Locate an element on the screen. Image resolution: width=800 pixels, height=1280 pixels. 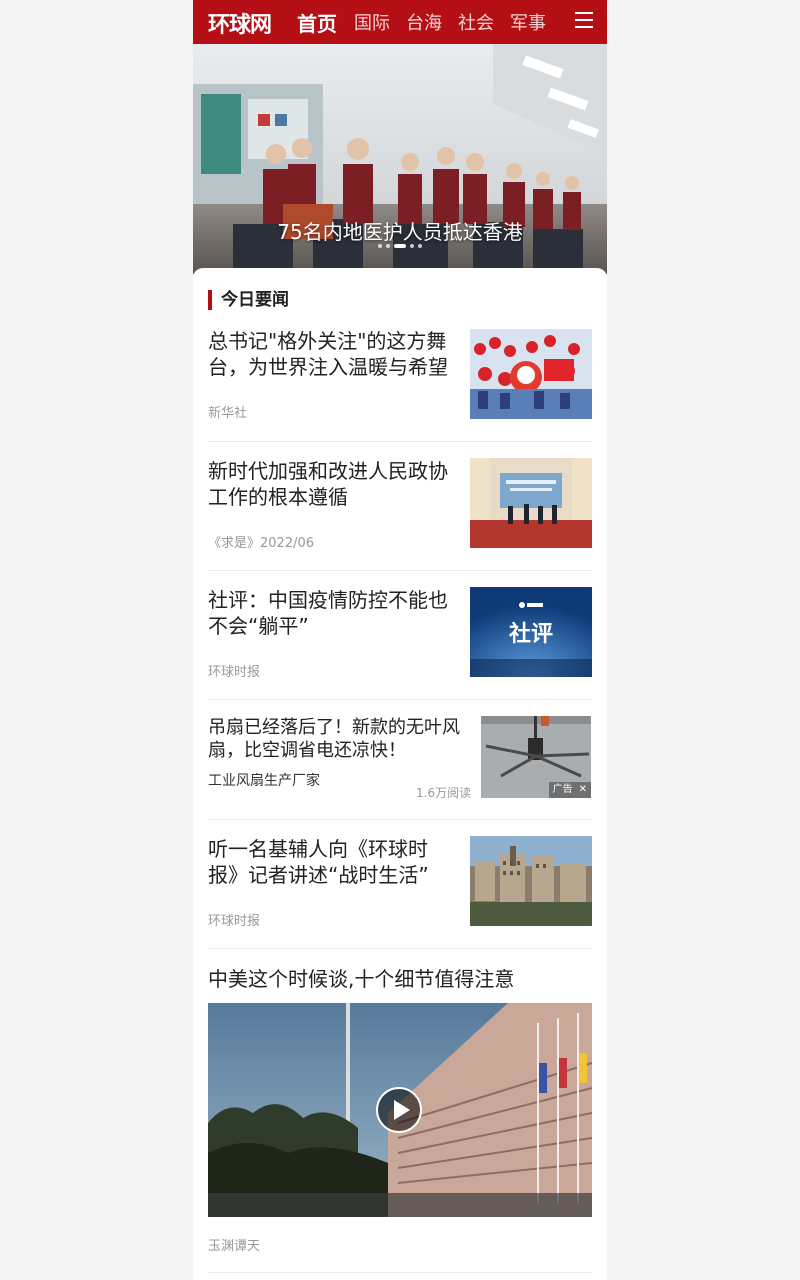
news-item: 社评：中国疫情防控不能也不会“躺平” 环球时报 社评 is located at coordinates (400, 643).